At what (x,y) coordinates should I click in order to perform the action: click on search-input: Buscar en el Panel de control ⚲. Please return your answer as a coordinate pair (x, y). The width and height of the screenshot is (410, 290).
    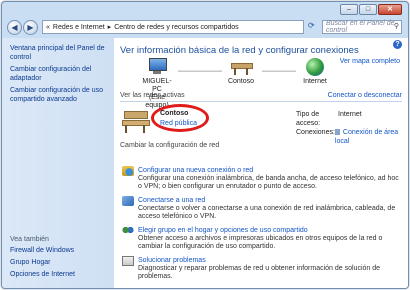
    Looking at the image, I should click on (362, 27).